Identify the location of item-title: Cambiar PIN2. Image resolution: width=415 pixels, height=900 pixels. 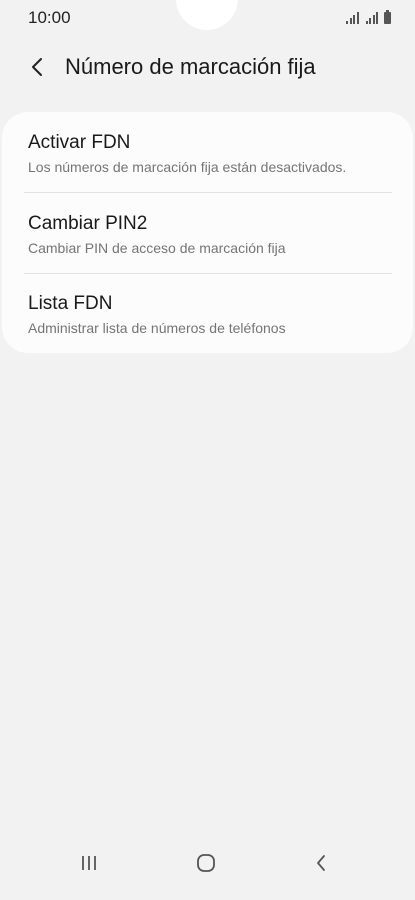
(88, 223).